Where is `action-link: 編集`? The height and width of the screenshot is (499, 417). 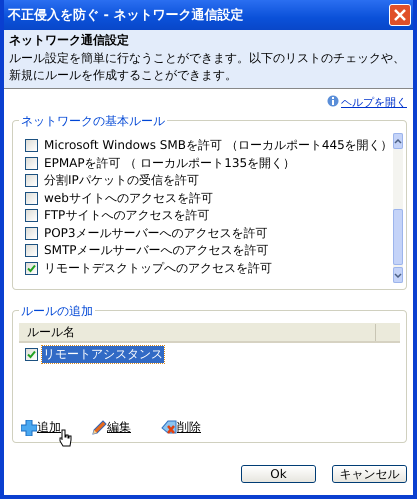 action-link: 編集 is located at coordinates (119, 427).